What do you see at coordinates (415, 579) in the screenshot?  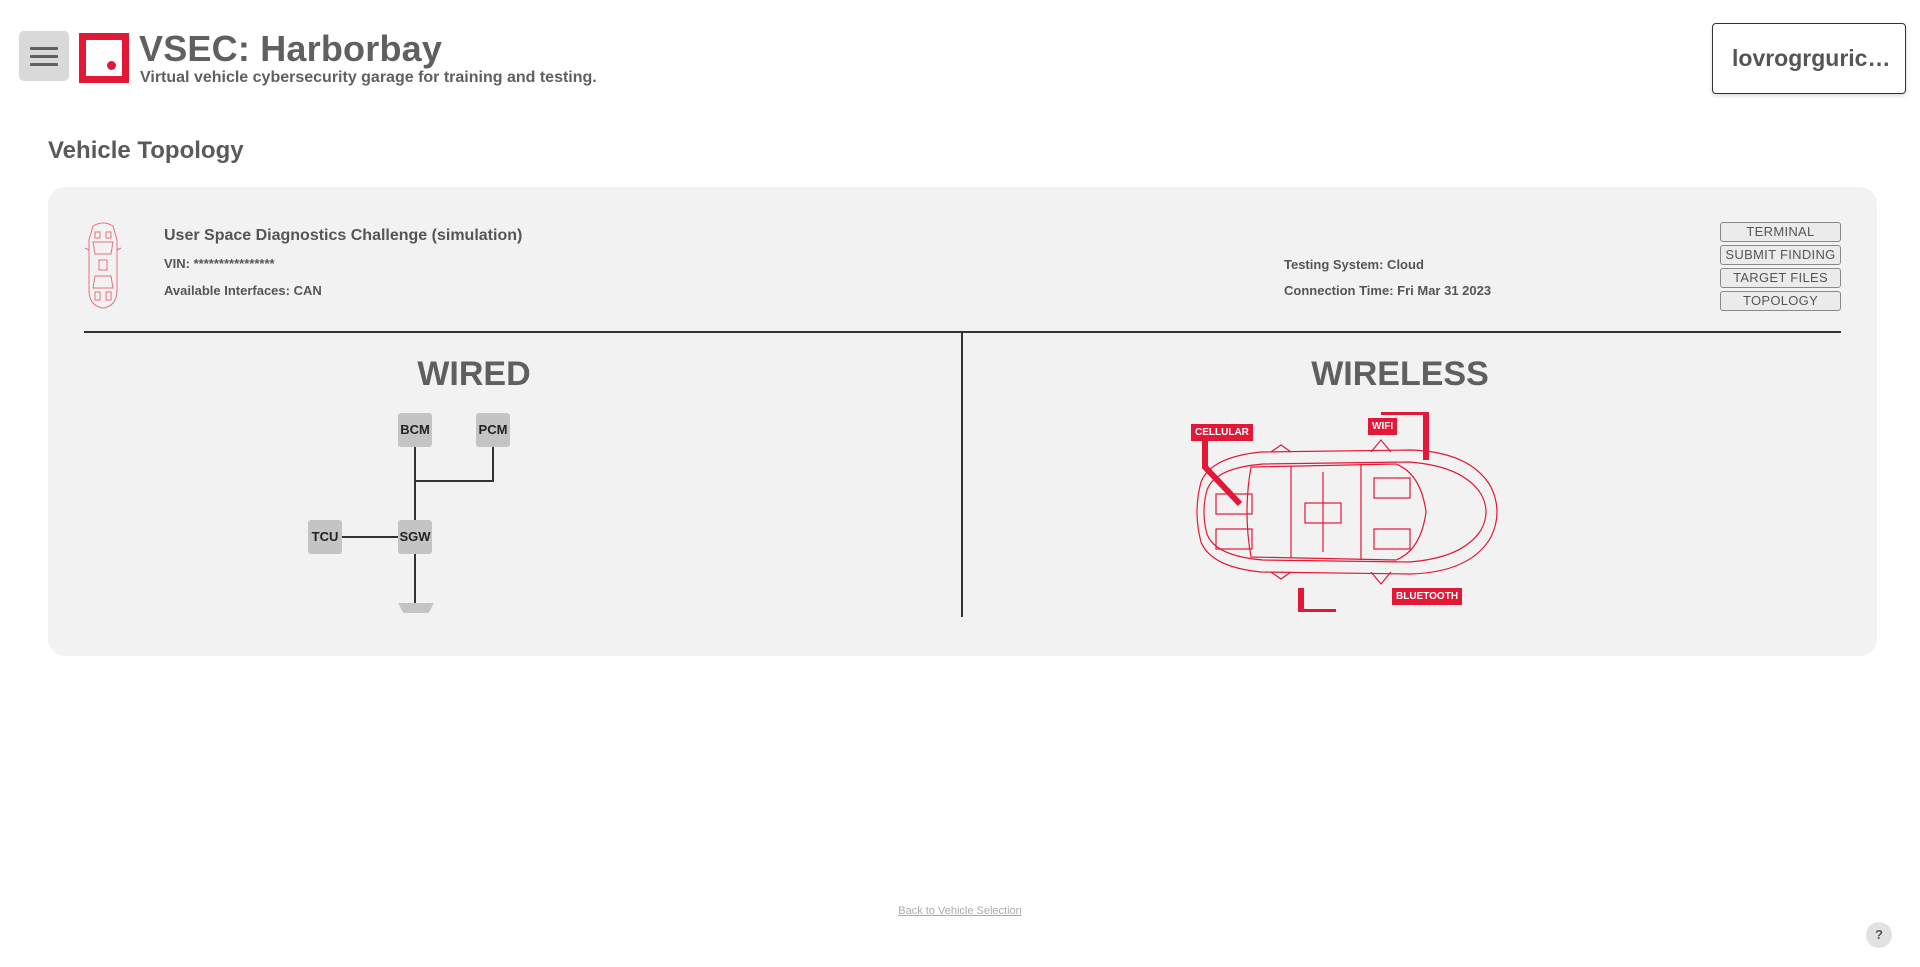 I see `wire-sgw-bus` at bounding box center [415, 579].